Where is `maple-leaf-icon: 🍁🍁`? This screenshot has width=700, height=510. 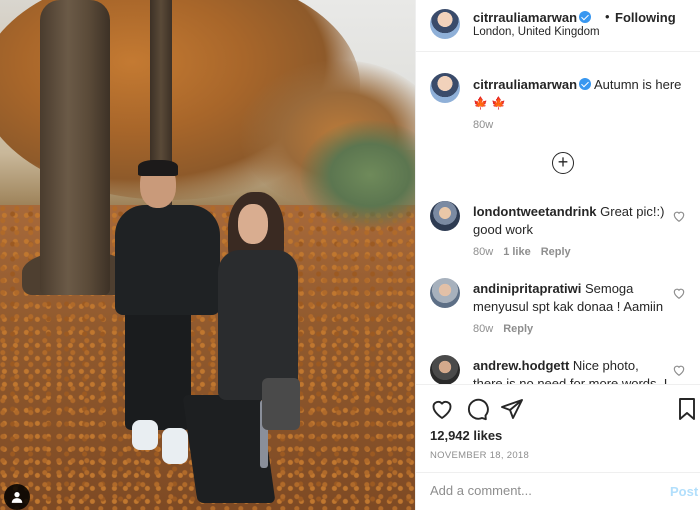 maple-leaf-icon: 🍁🍁 is located at coordinates (491, 103).